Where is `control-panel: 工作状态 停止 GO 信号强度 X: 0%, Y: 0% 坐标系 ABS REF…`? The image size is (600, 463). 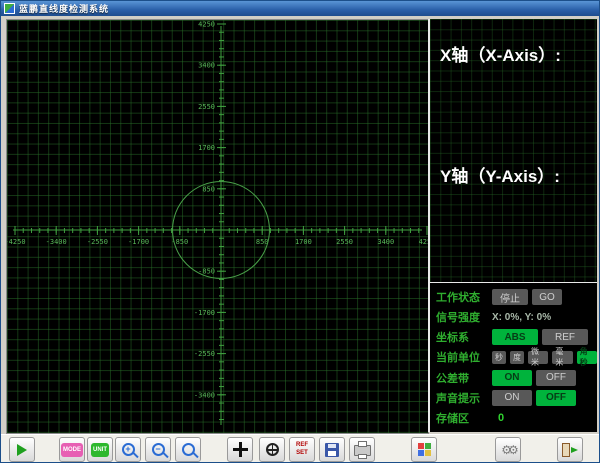 control-panel: 工作状态 停止 GO 信号强度 X: 0%, Y: 0% 坐标系 ABS REF… is located at coordinates (512, 357).